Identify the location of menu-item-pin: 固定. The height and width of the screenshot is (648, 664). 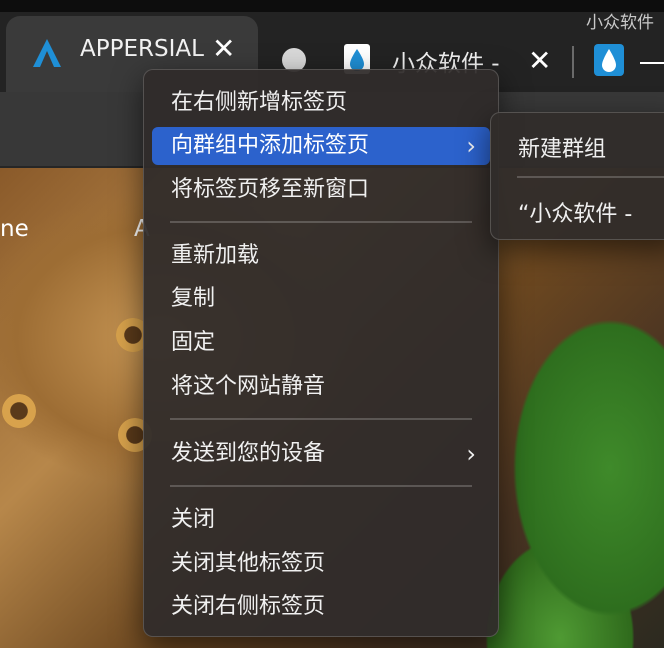
(321, 343).